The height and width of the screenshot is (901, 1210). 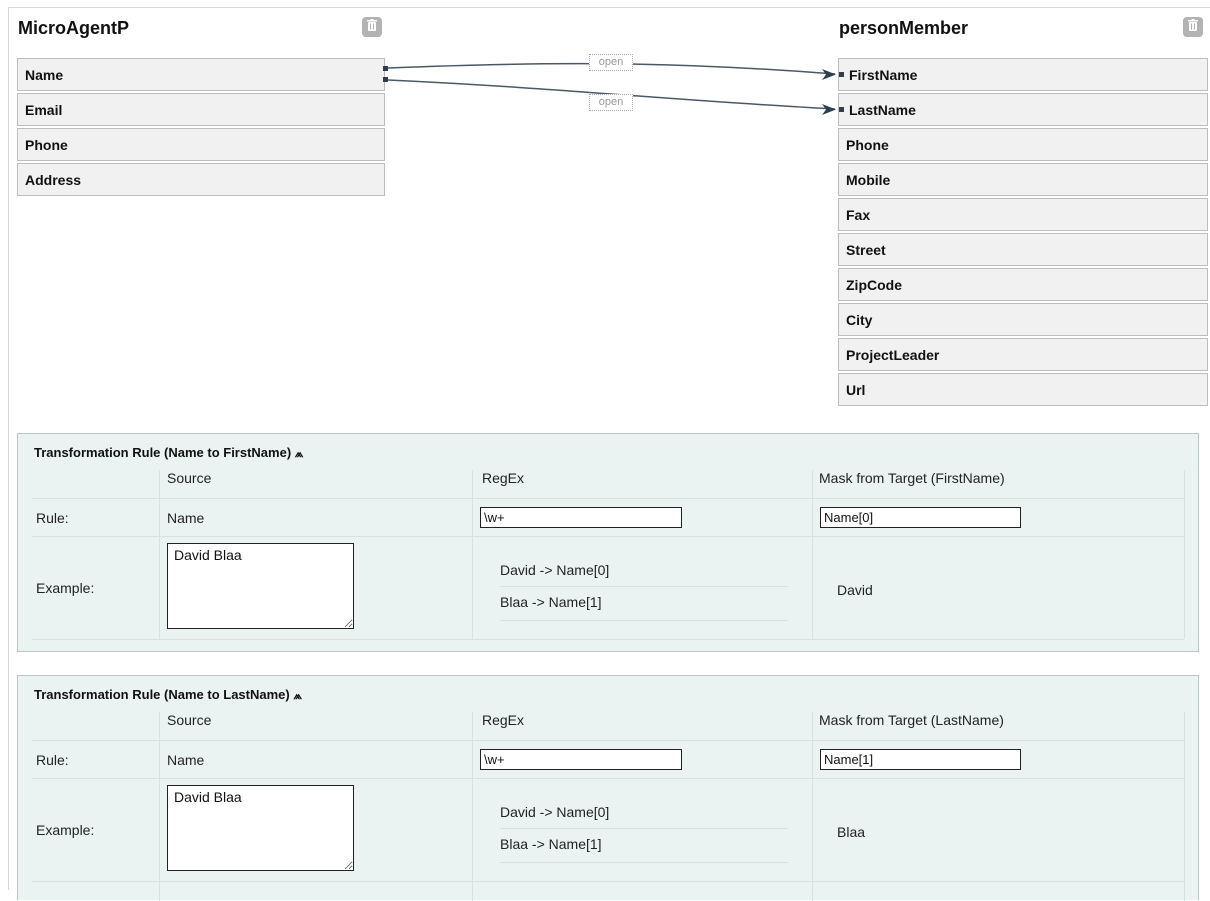 I want to click on target-field-lastname: LastName, so click(x=1023, y=109).